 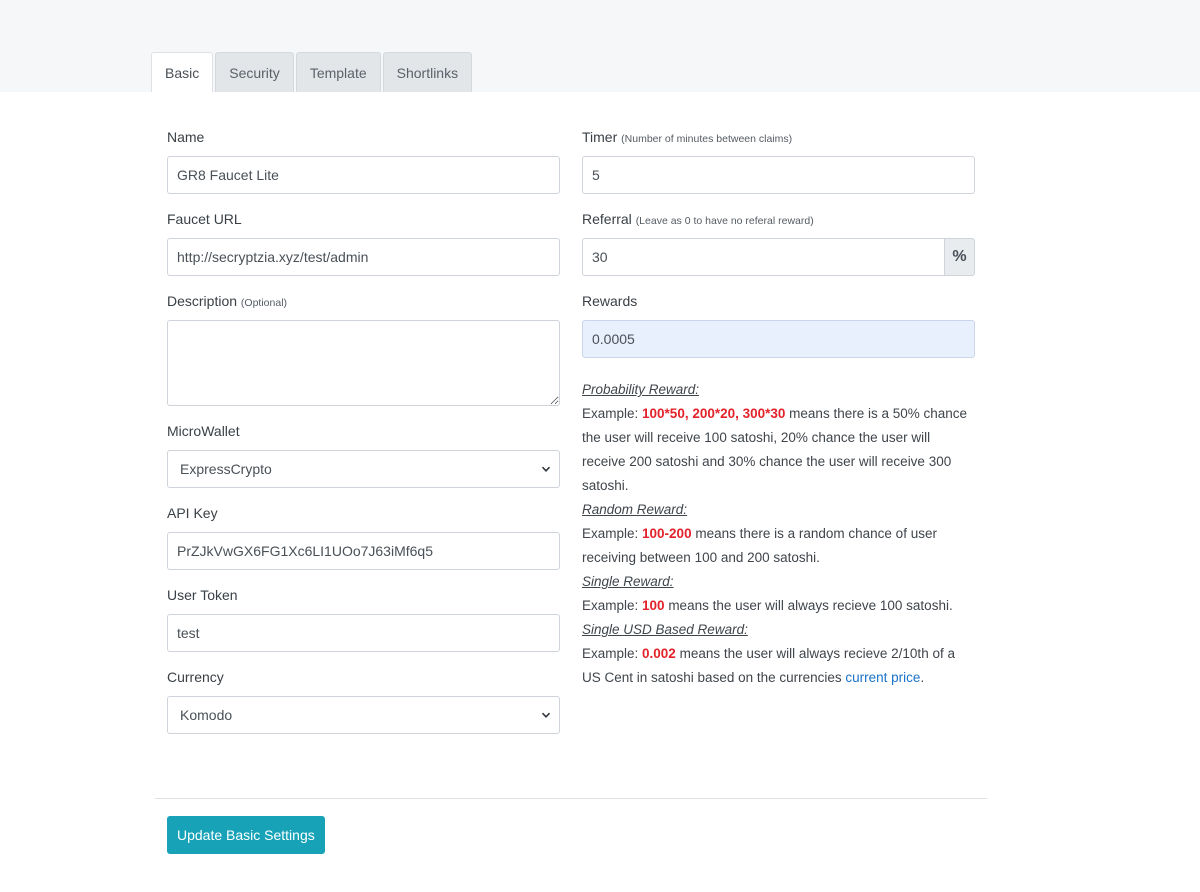 I want to click on settings-tabs: Basic Security Template Shortlinks, so click(x=312, y=72).